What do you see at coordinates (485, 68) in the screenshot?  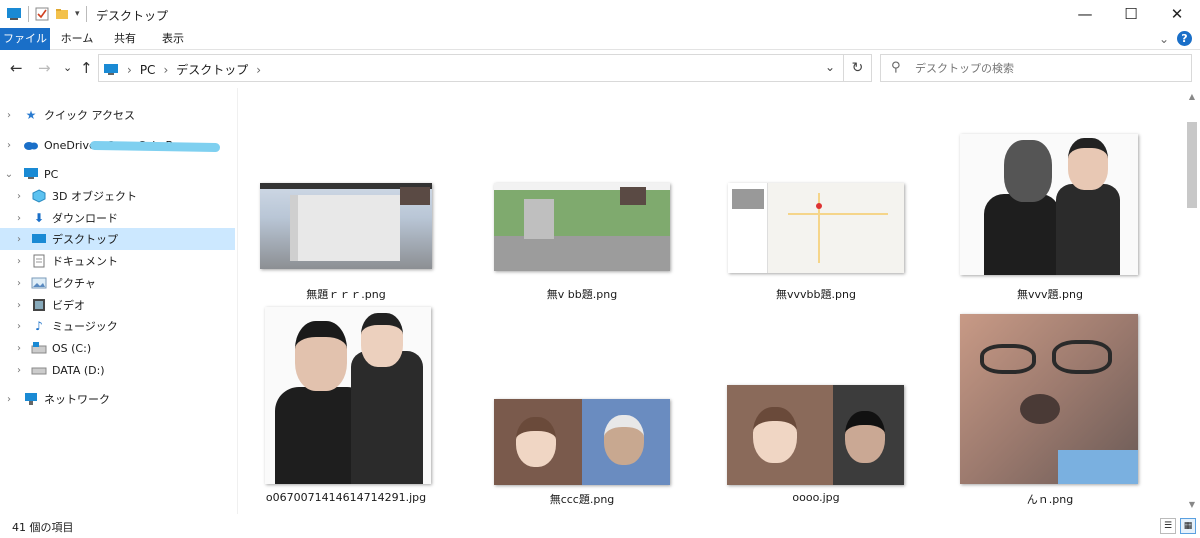 I see `address-bar: › PC › デスクトップ › ⌄ ↻` at bounding box center [485, 68].